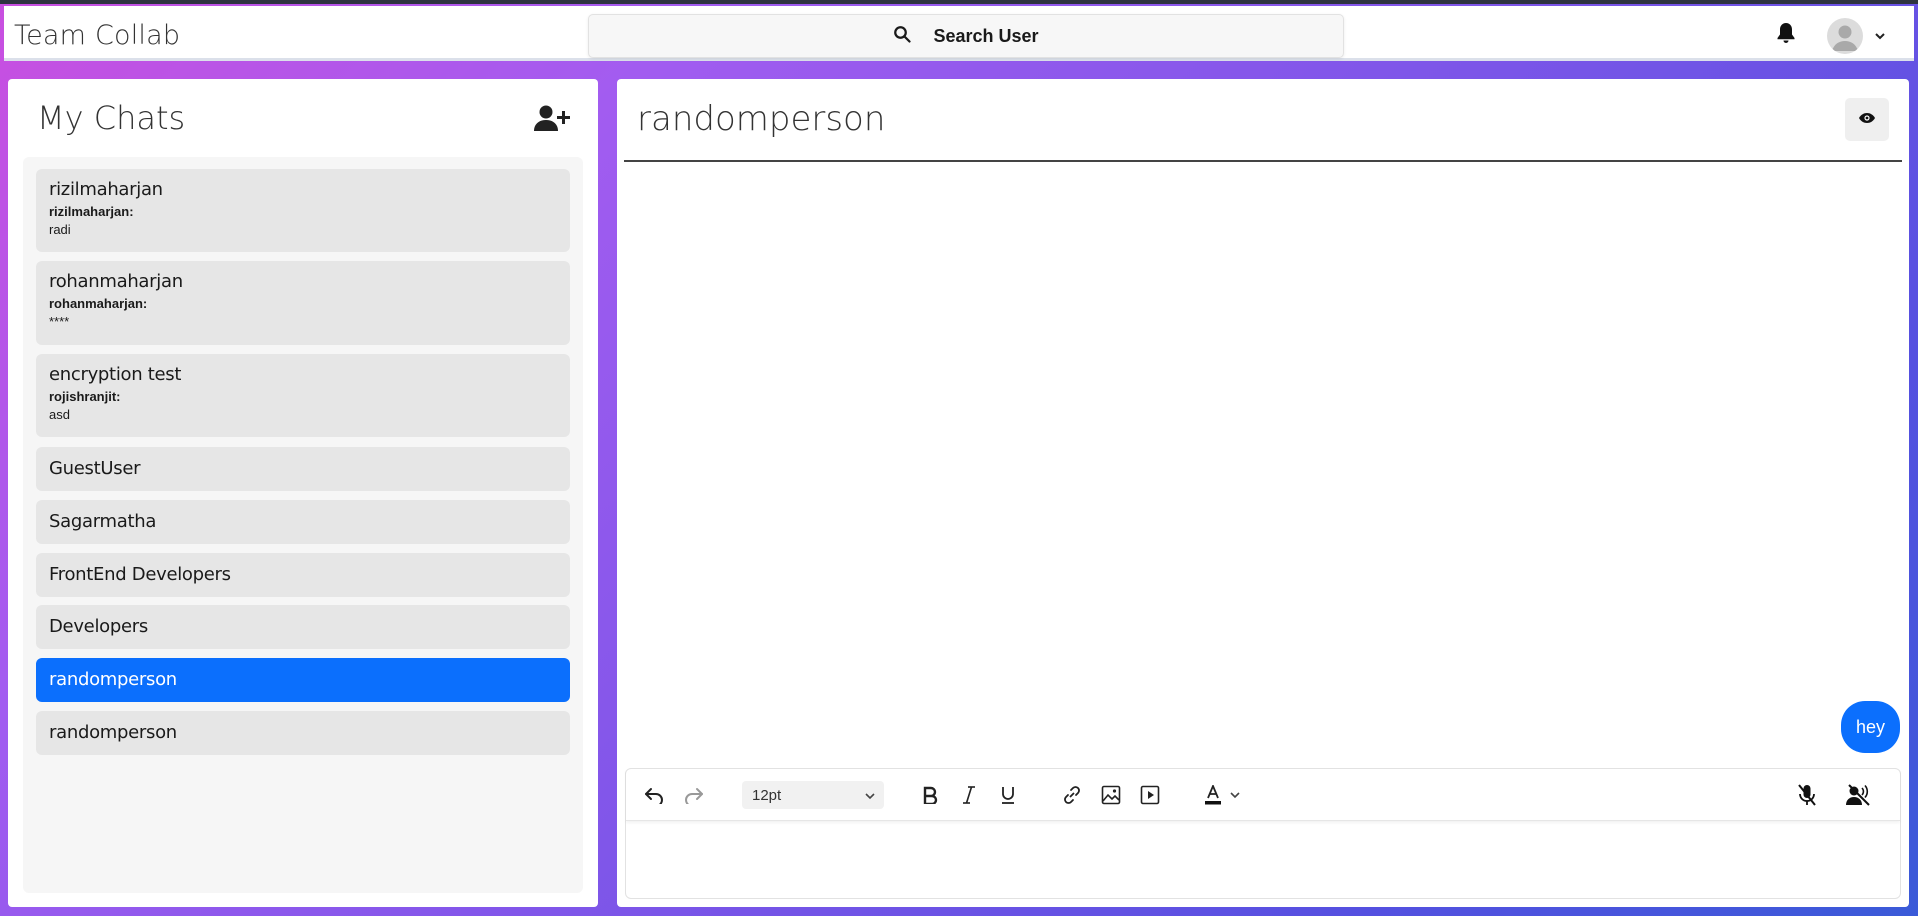 The image size is (1918, 916). Describe the element at coordinates (303, 469) in the screenshot. I see `chat-item-guestuser: GuestUser` at that location.